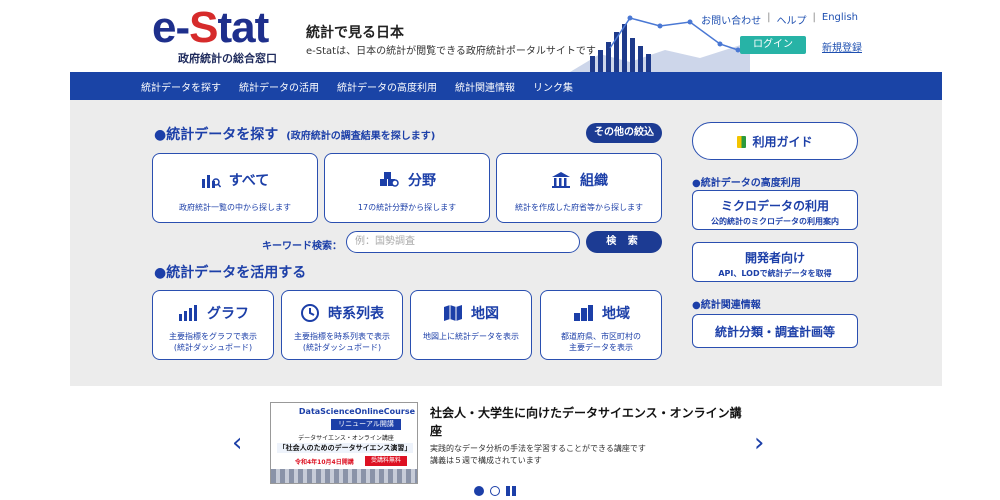  What do you see at coordinates (453, 313) in the screenshot?
I see `map-icon` at bounding box center [453, 313].